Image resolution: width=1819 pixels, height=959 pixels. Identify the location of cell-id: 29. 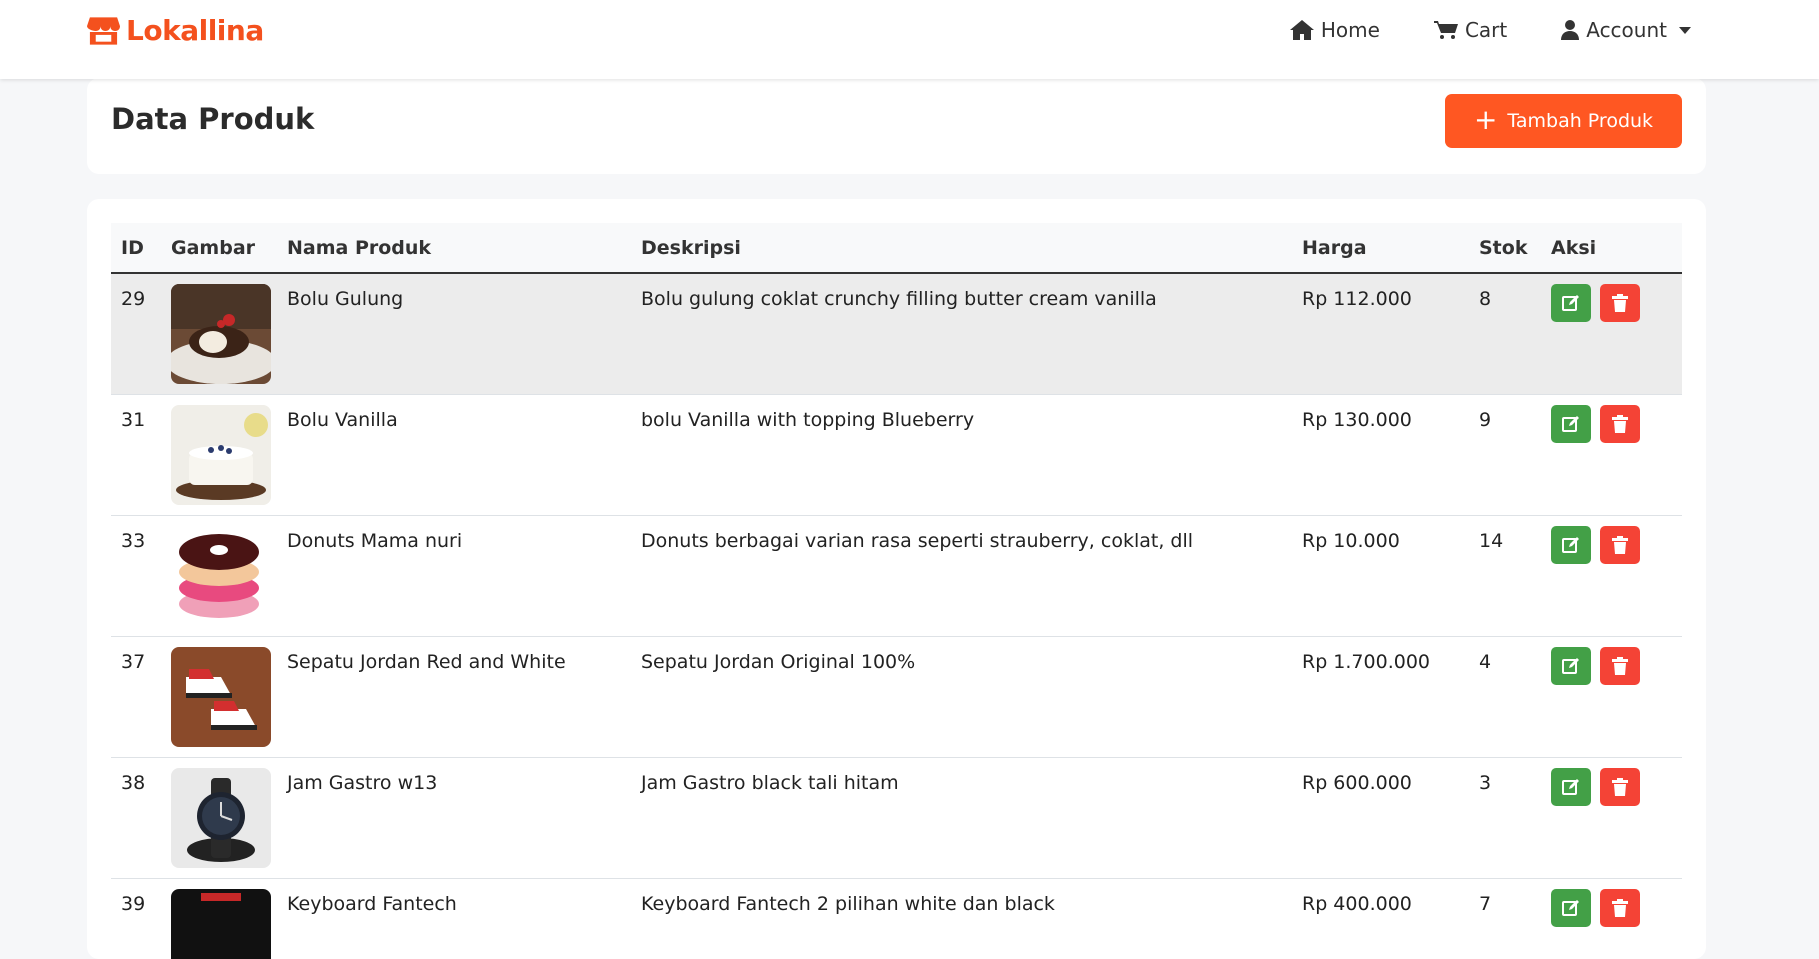
(136, 333).